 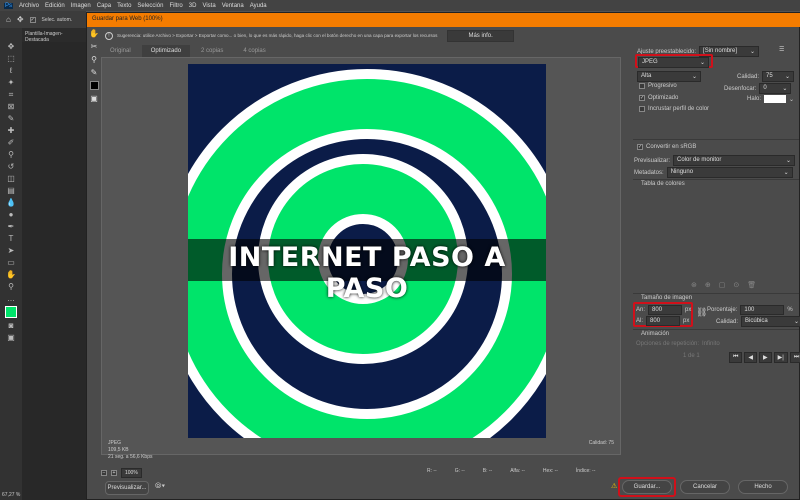 I want to click on toggle-slices-icon: ▣, so click(x=94, y=98).